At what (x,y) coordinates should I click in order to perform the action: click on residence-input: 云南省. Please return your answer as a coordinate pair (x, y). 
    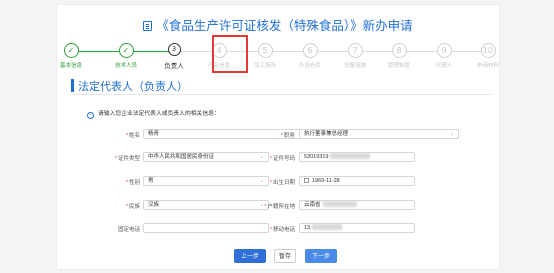
    Looking at the image, I should click on (357, 205).